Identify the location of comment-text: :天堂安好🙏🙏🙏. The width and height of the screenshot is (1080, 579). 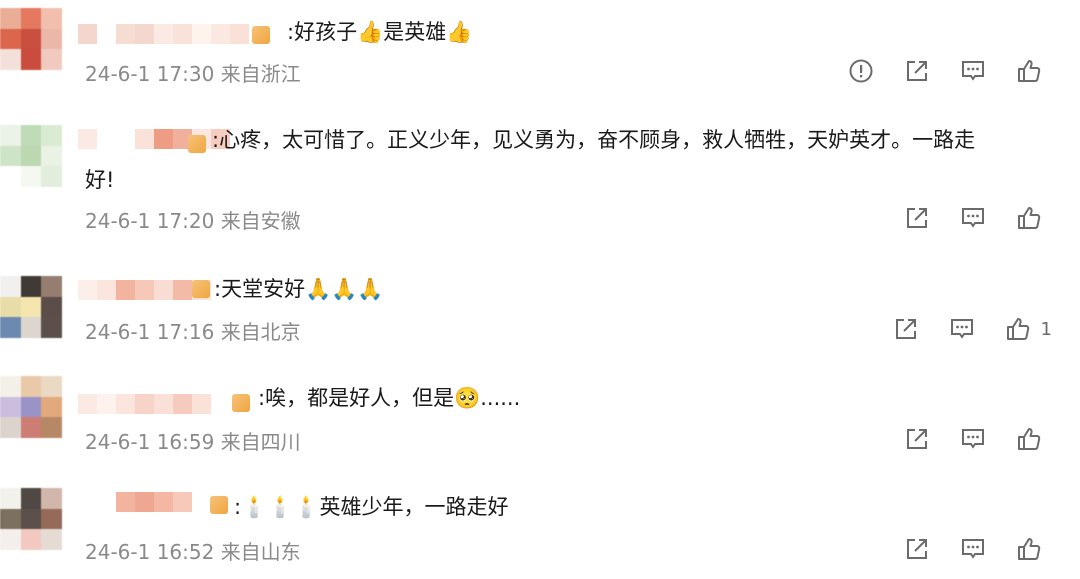
(299, 289).